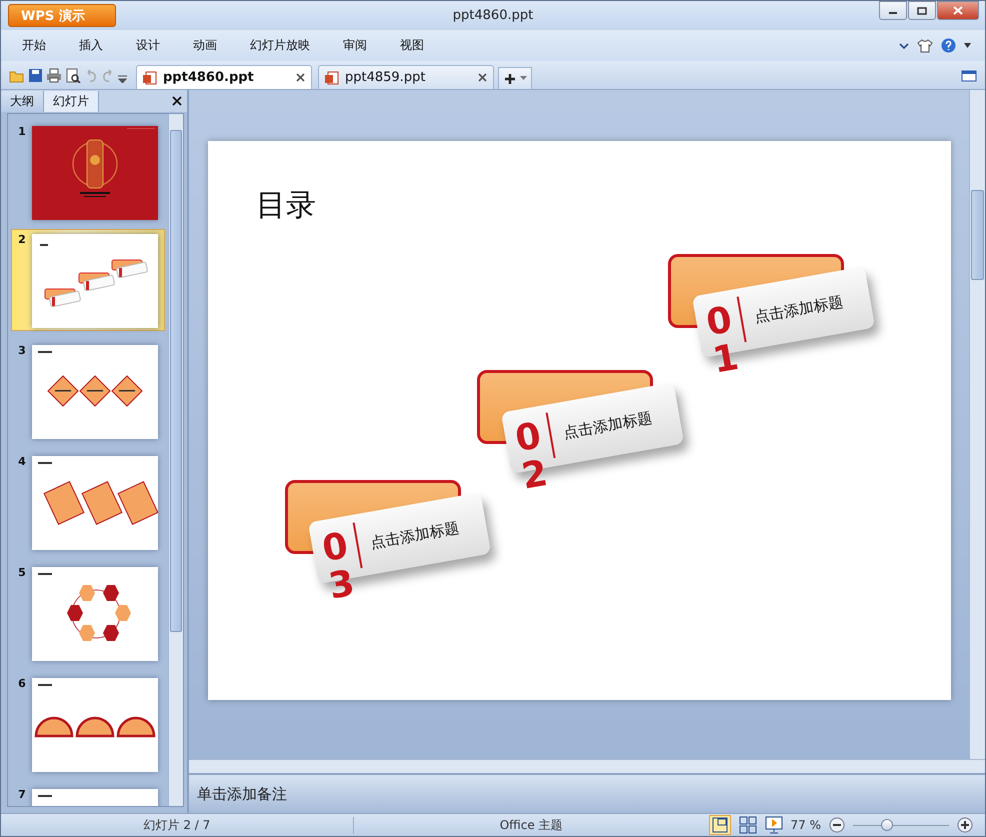 The width and height of the screenshot is (986, 837). Describe the element at coordinates (948, 45) in the screenshot. I see `help-icon` at that location.